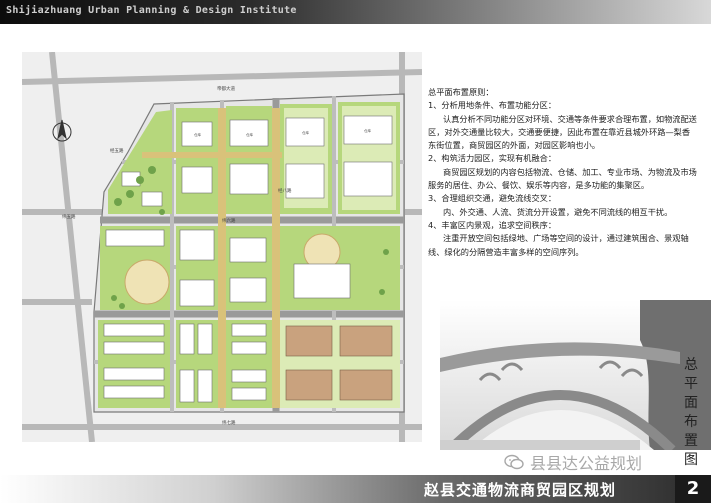 The width and height of the screenshot is (711, 503). I want to click on section-4-title: 4、丰富区内景观，追求空间秩序：, so click(492, 224).